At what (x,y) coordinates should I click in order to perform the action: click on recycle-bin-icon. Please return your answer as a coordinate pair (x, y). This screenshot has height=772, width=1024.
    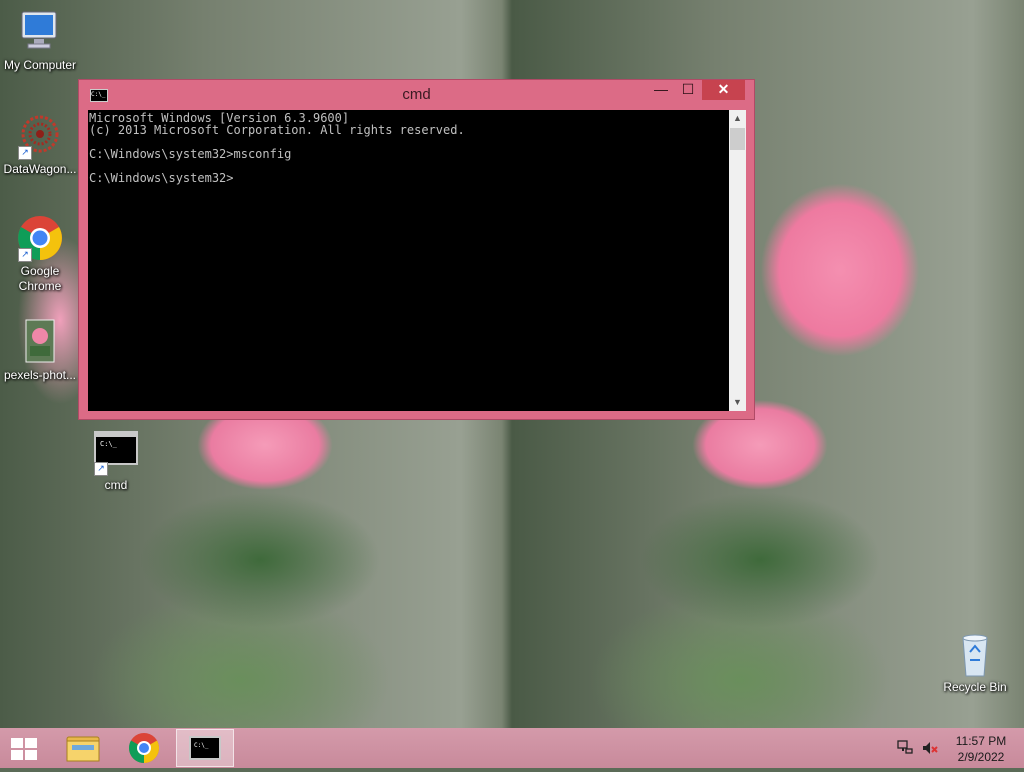
    Looking at the image, I should click on (975, 654).